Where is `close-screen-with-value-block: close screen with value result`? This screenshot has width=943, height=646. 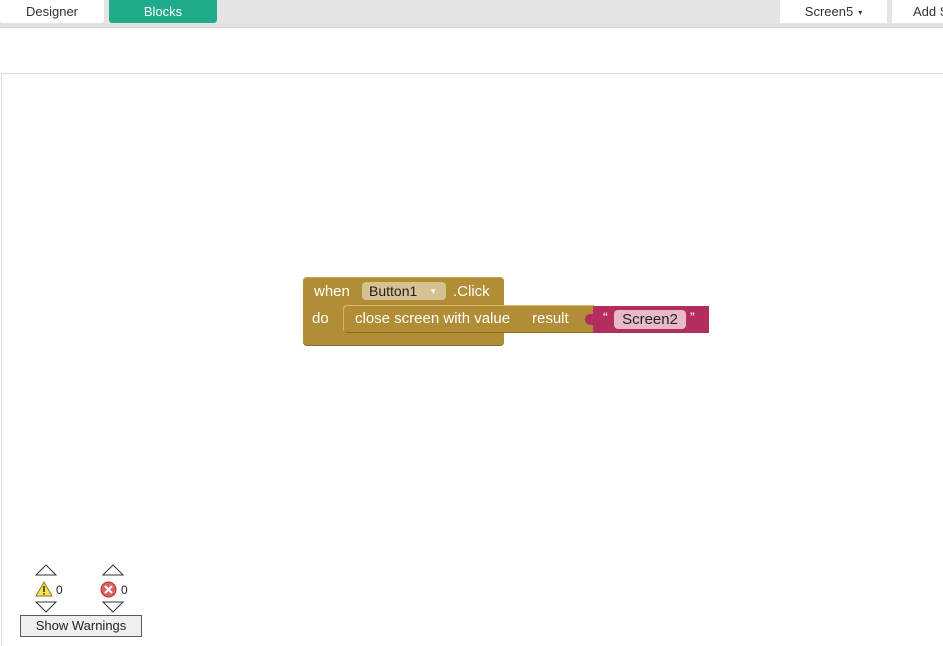 close-screen-with-value-block: close screen with value result is located at coordinates (469, 319).